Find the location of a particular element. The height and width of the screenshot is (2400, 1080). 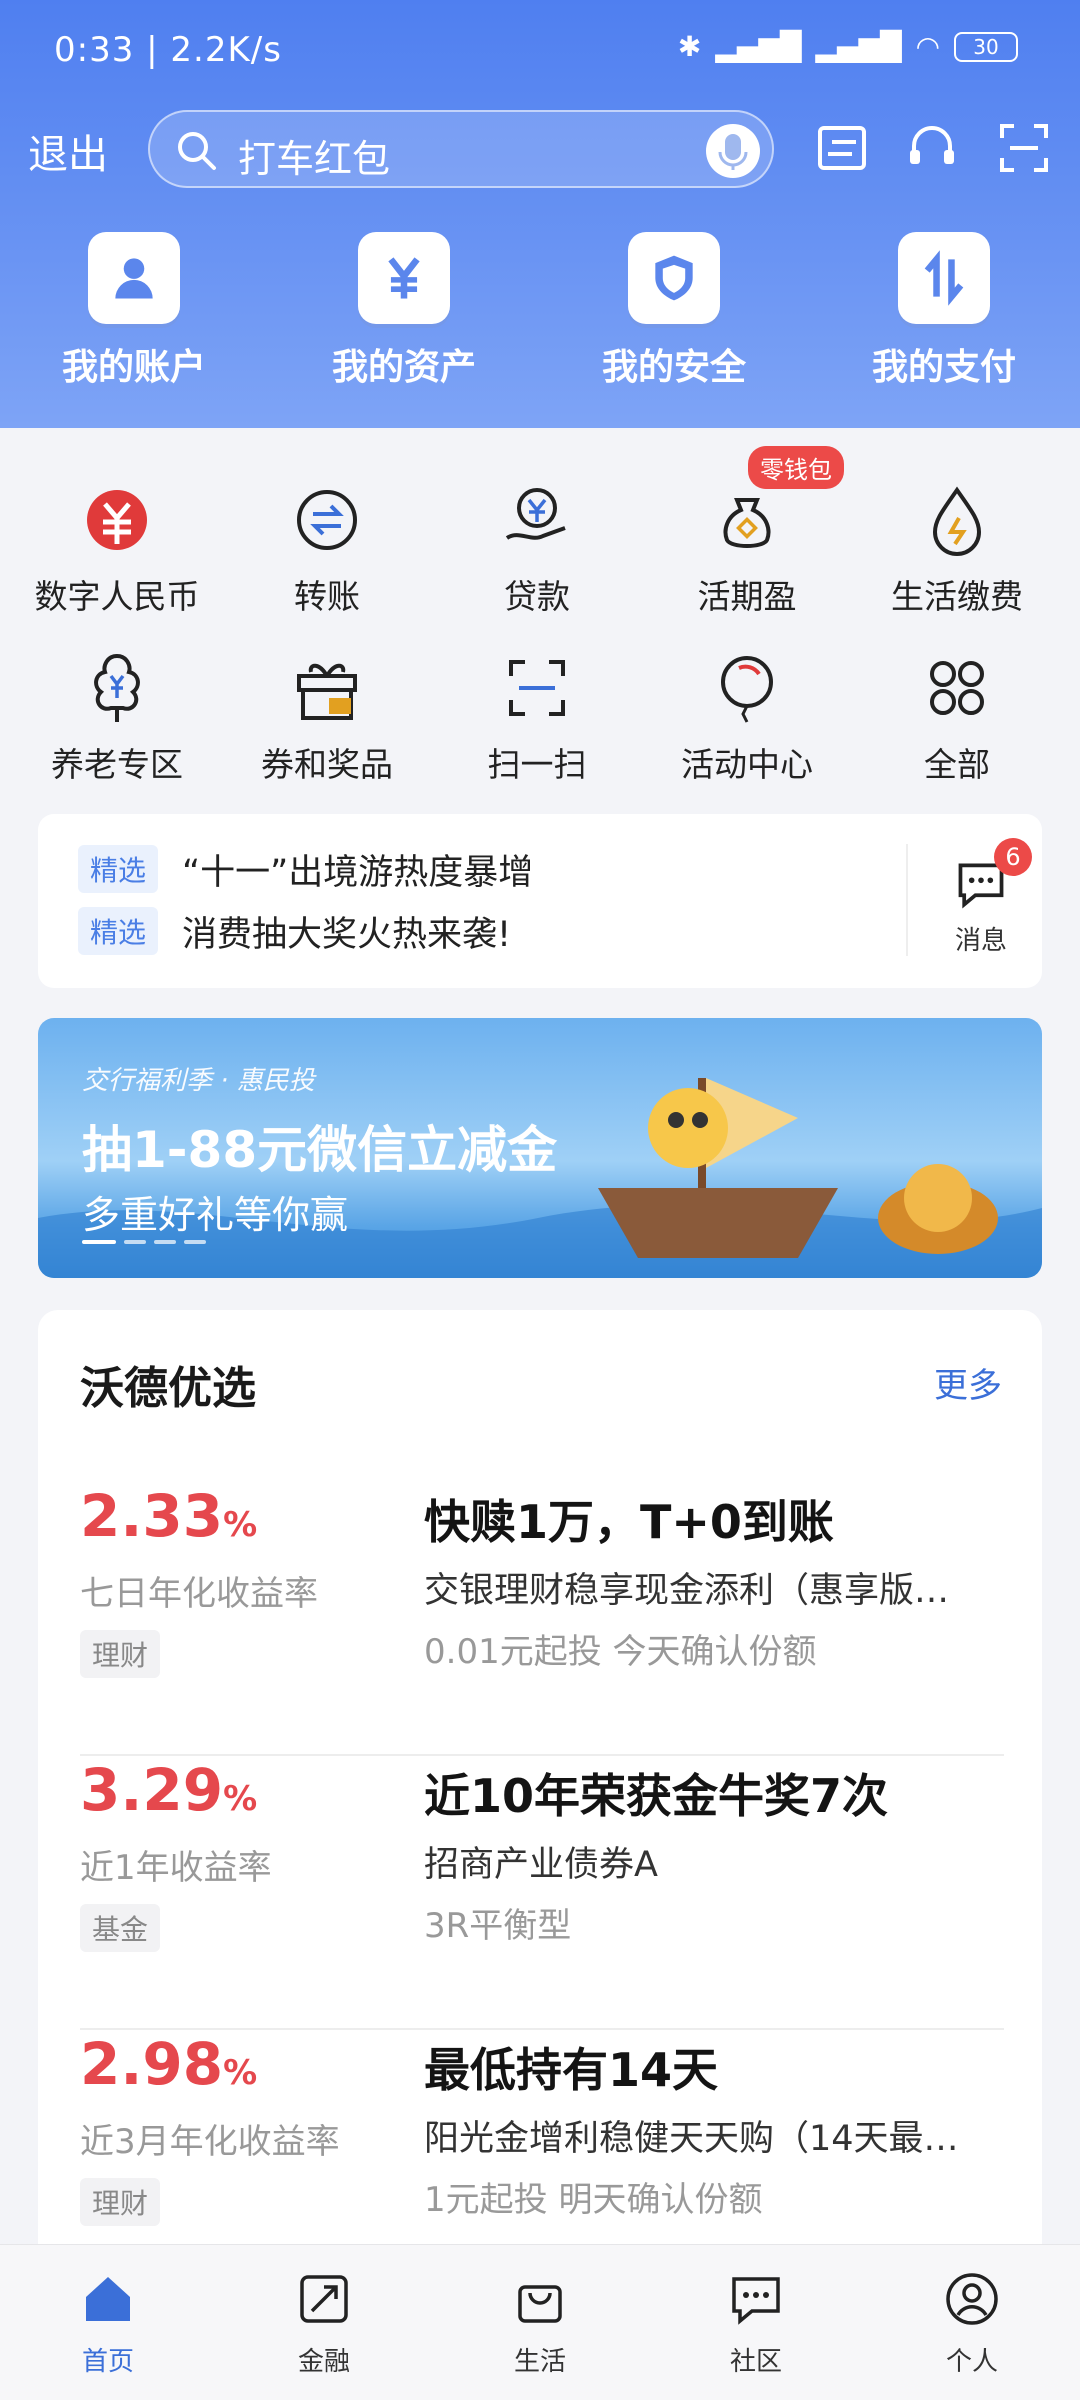

service-transfer: 转账 is located at coordinates (327, 550).